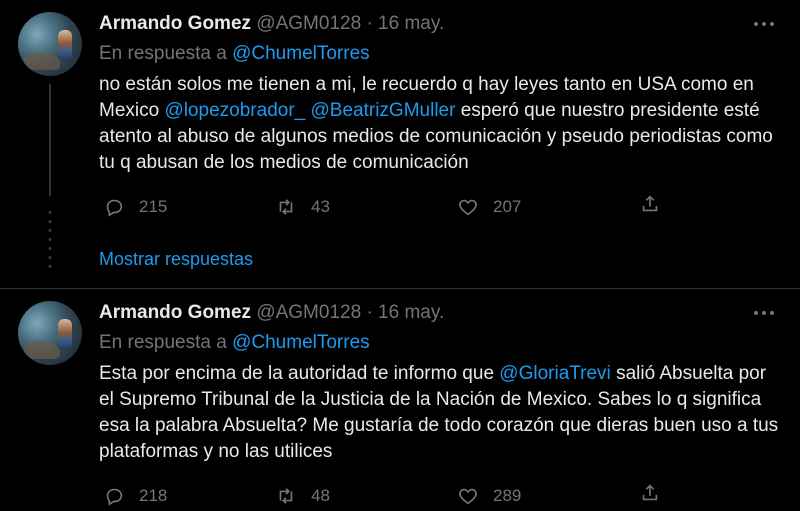 The width and height of the screenshot is (800, 511). Describe the element at coordinates (507, 206) in the screenshot. I see `like-count: 207` at that location.